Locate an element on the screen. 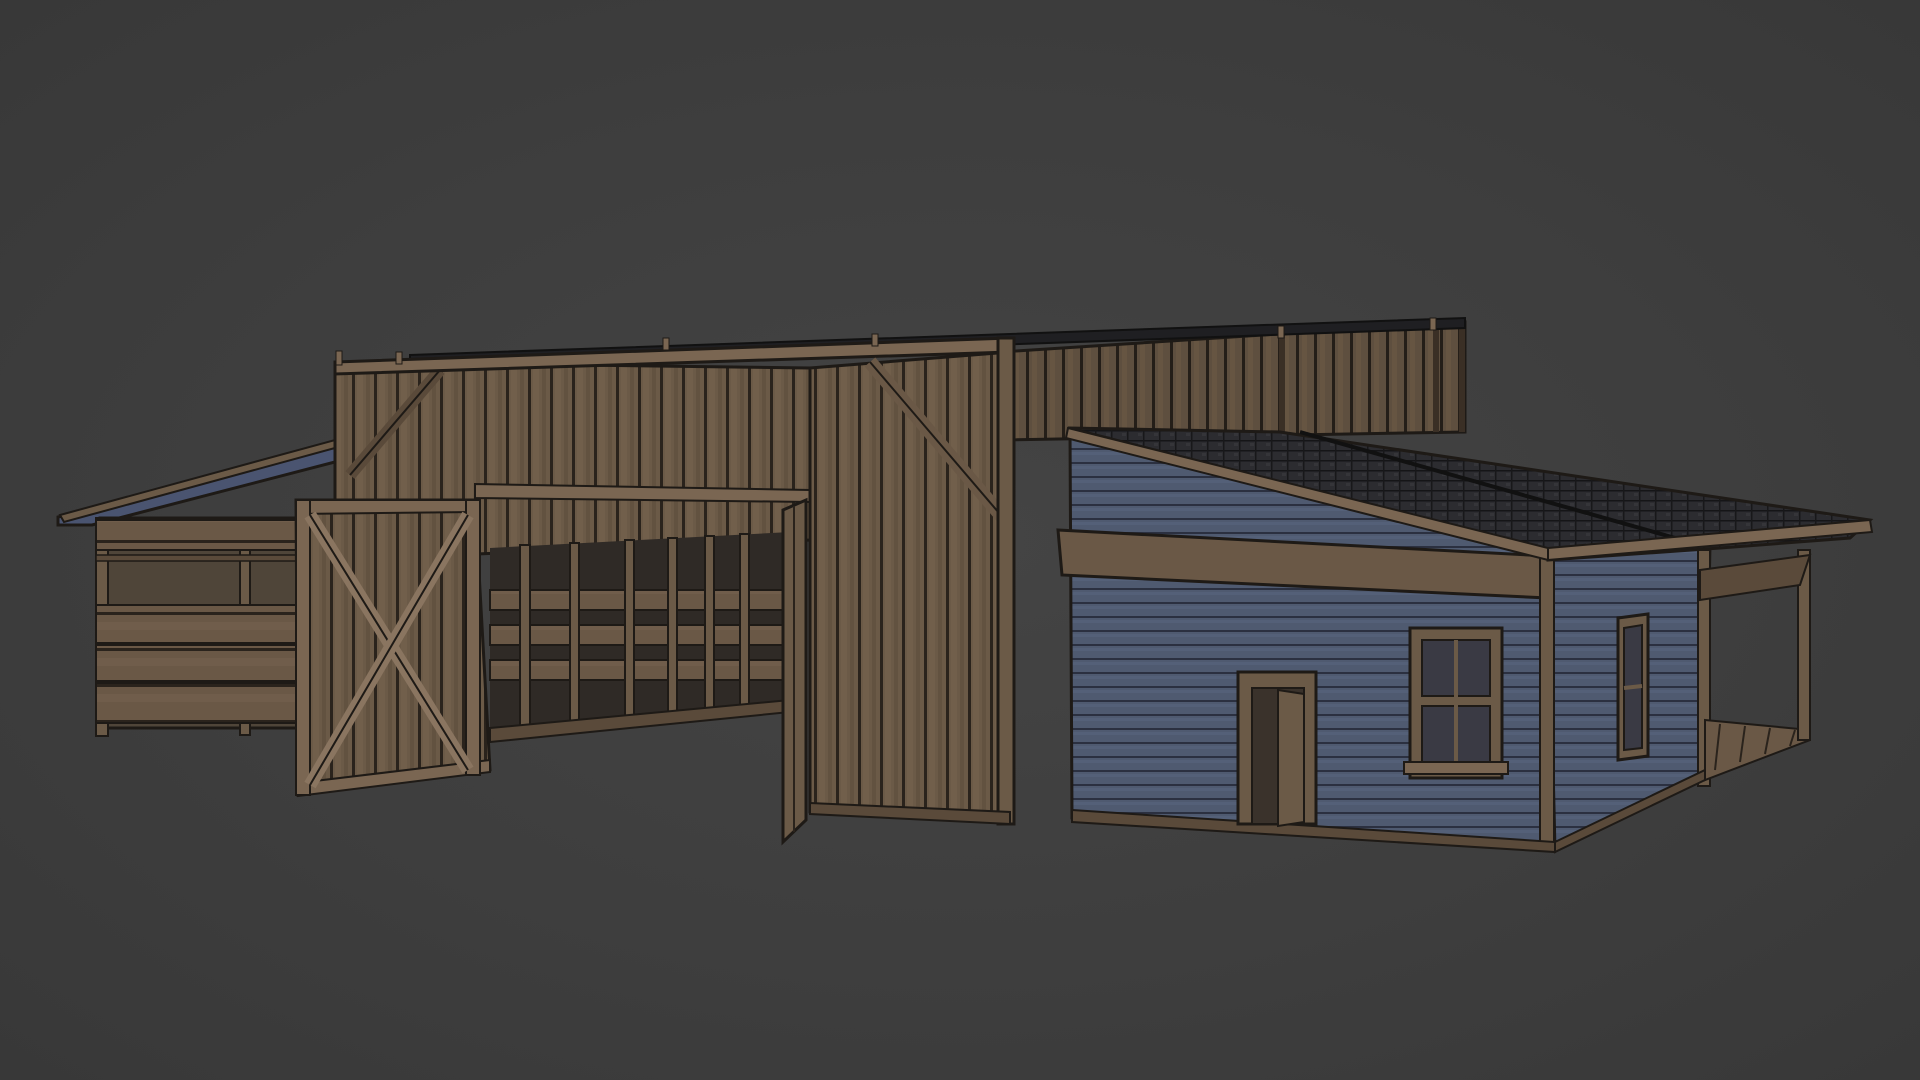 The image size is (1920, 1080). open-interior-door is located at coordinates (794, 671).